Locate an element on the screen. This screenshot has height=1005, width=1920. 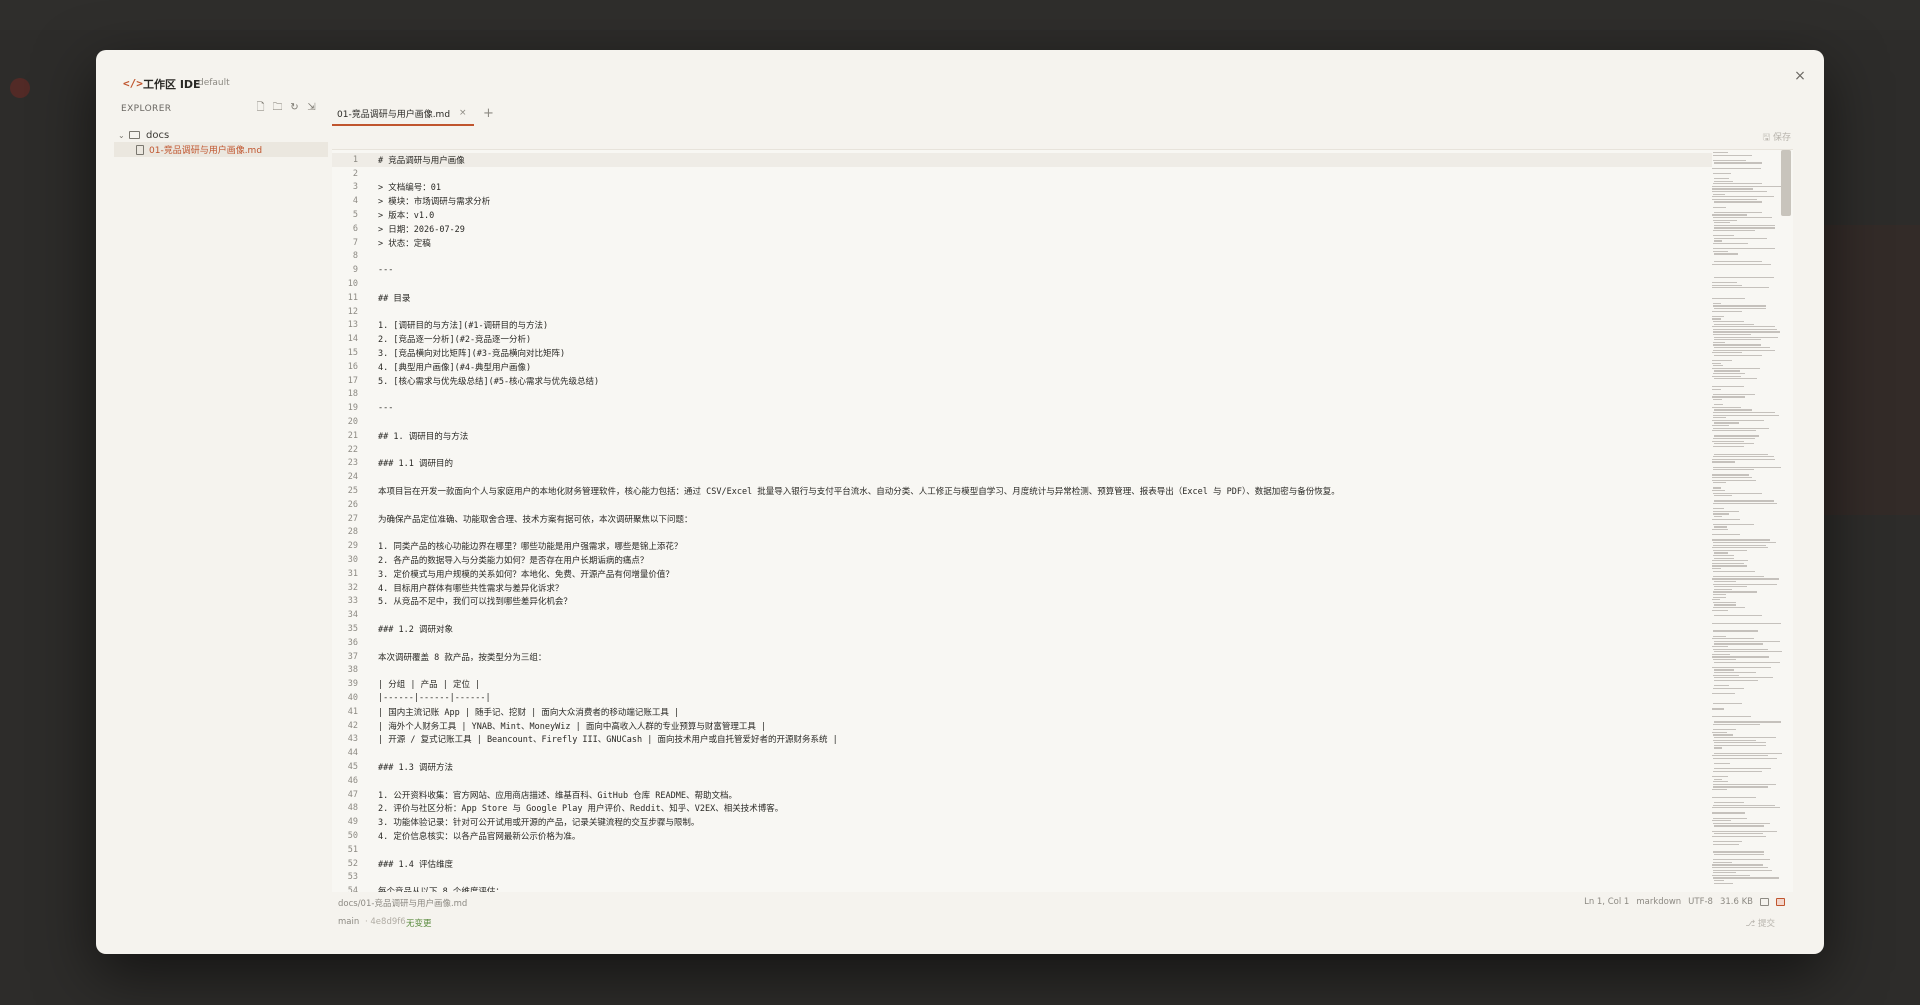
editor-scrollbar is located at coordinates (1786, 183).